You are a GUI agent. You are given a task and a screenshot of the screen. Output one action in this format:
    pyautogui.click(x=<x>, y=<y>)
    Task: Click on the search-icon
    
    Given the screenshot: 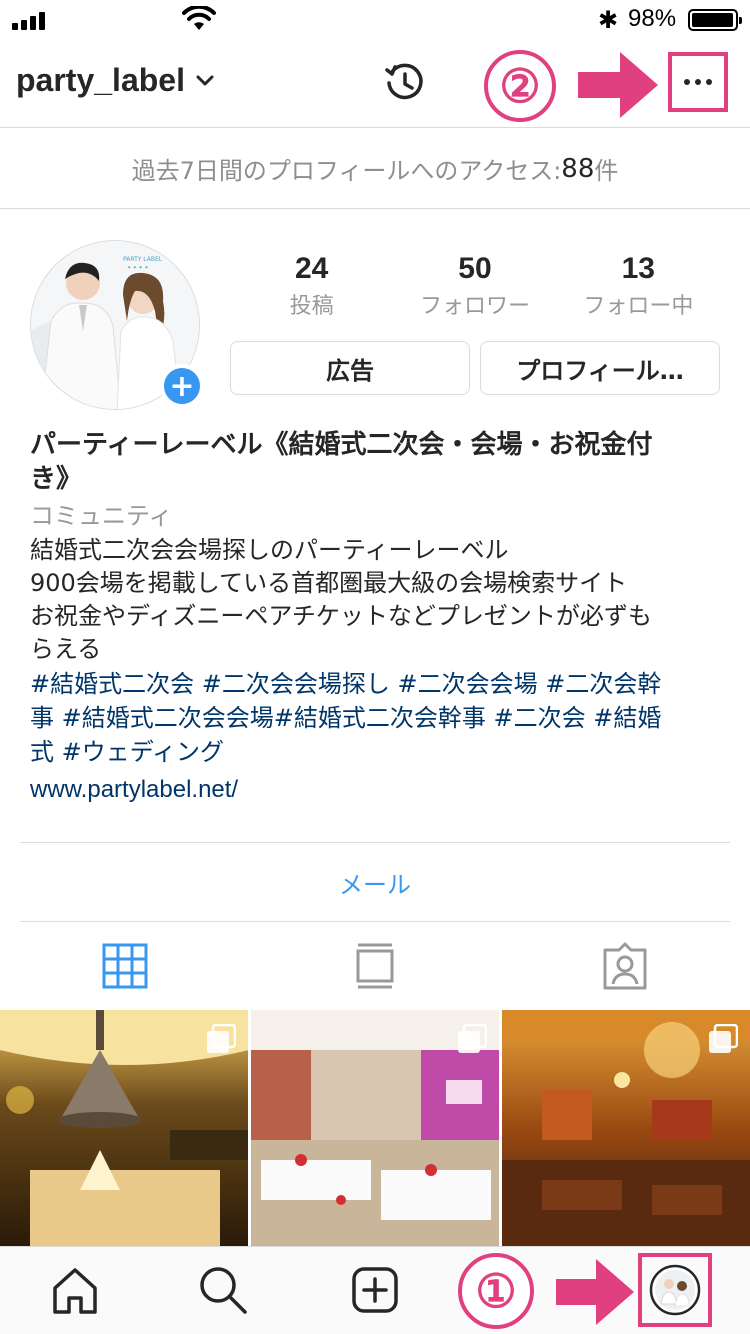 What is the action you would take?
    pyautogui.click(x=223, y=1290)
    